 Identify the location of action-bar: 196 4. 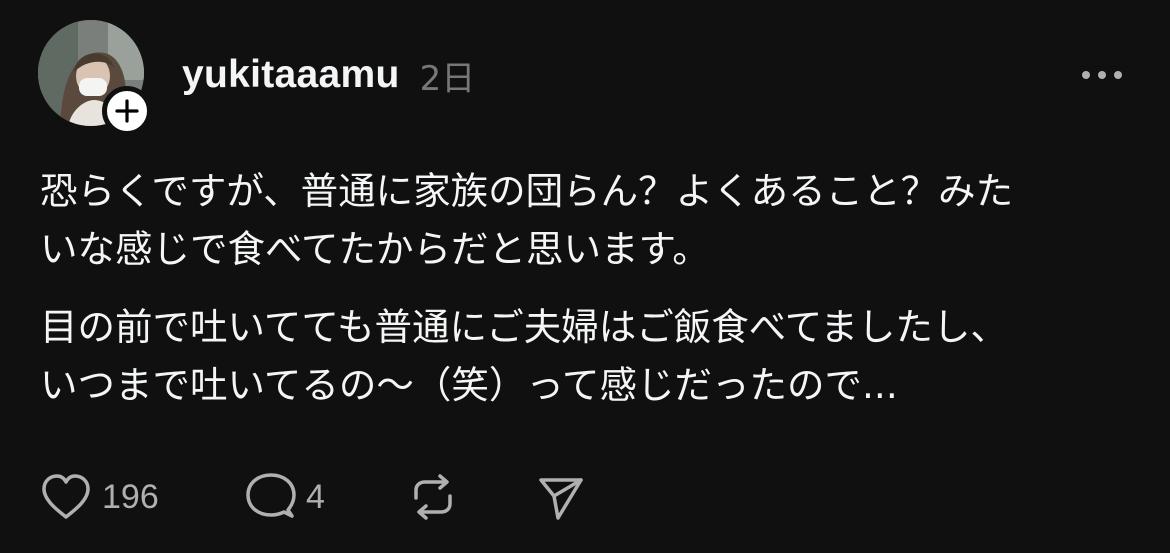
(313, 497).